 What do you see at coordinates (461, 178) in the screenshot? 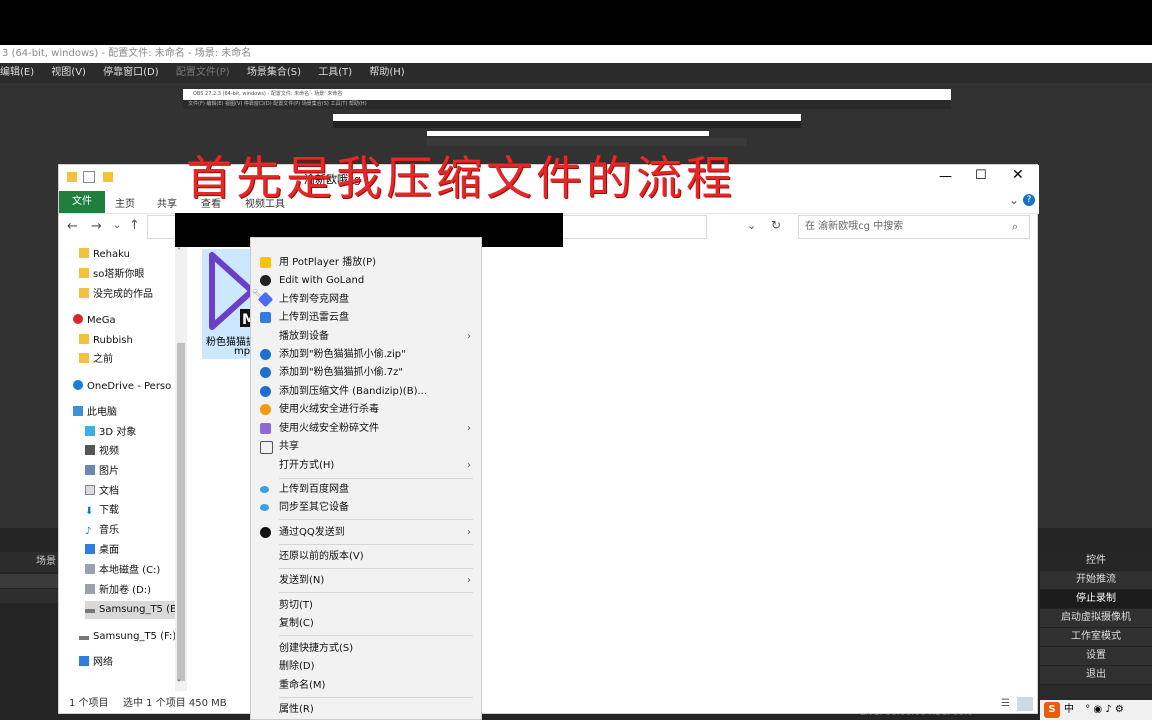
I see `video-caption-overlay: 首先是我压缩文件的流程` at bounding box center [461, 178].